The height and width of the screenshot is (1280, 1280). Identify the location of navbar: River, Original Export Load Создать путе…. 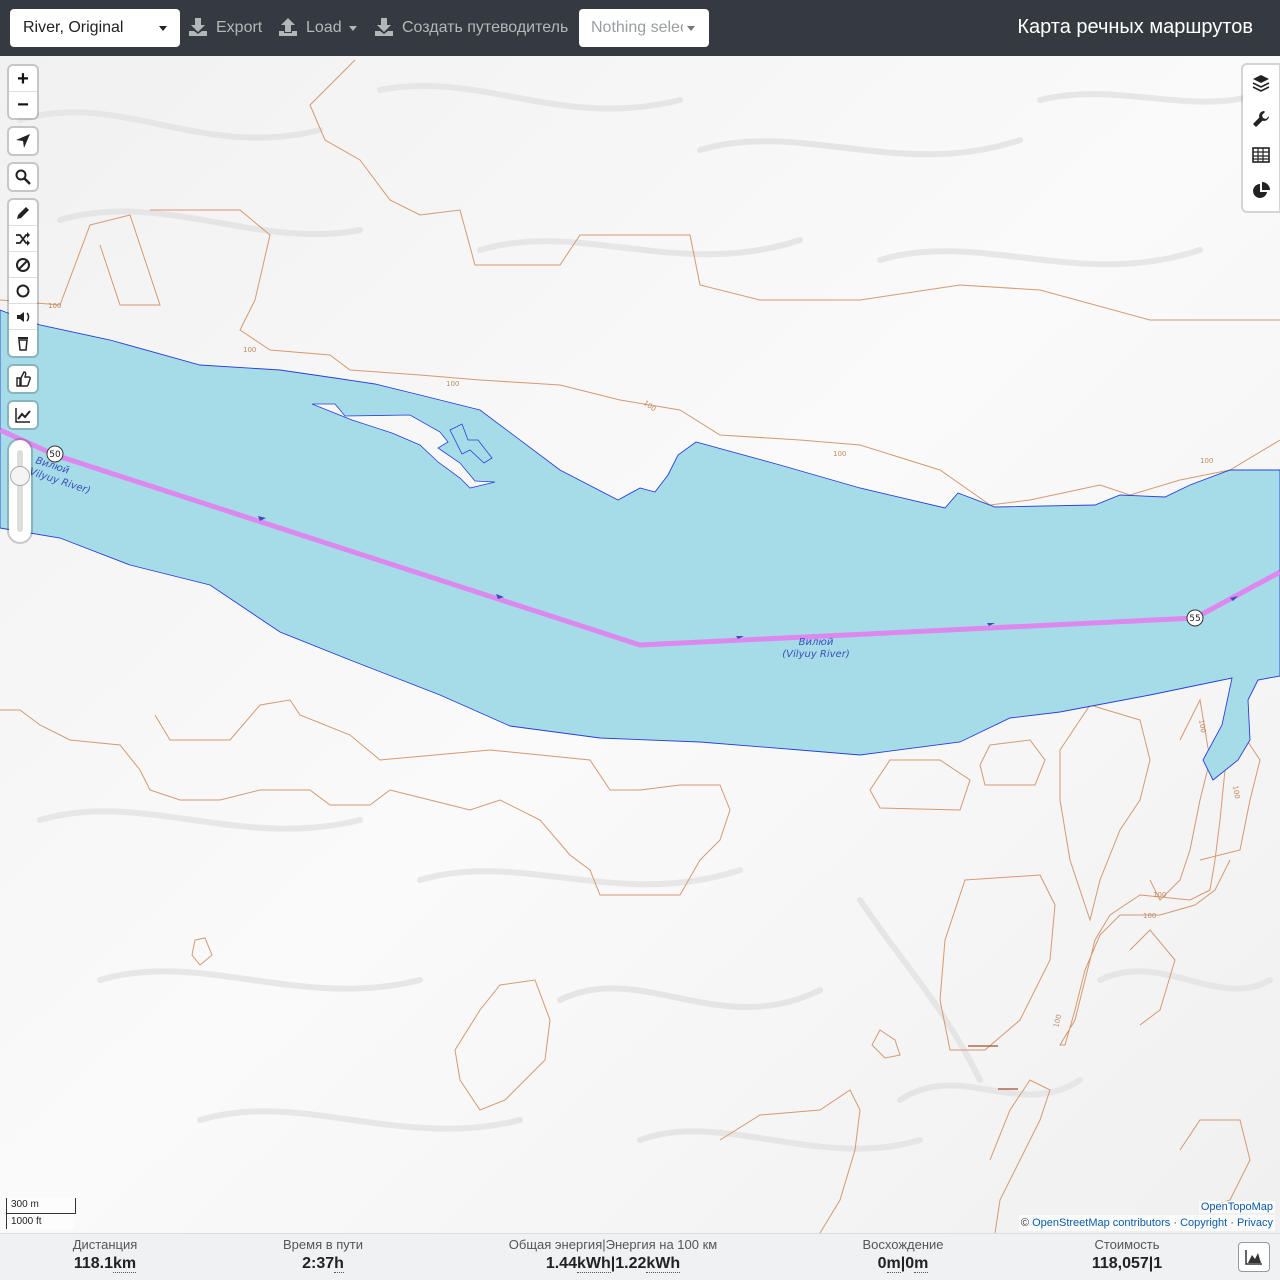
(640, 28).